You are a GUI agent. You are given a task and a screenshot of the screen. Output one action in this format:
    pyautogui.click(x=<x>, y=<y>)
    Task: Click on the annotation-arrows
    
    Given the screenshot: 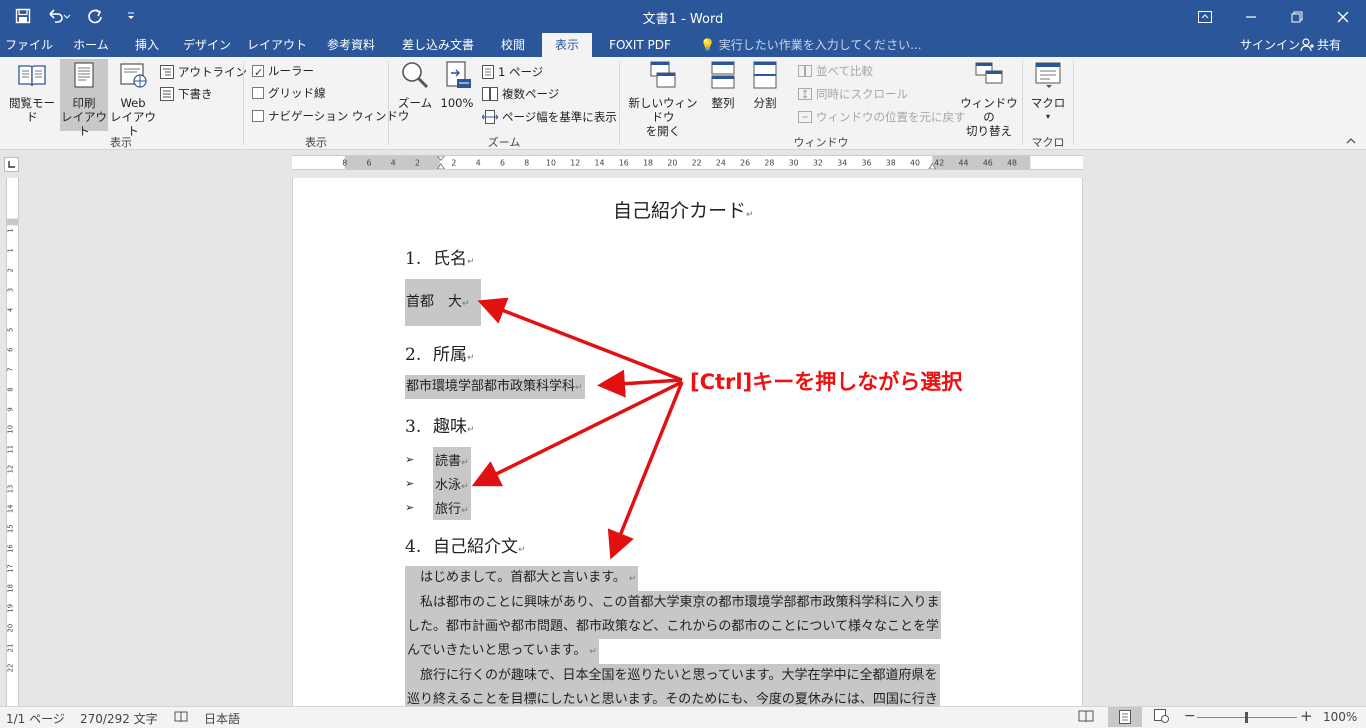 What is the action you would take?
    pyautogui.click(x=577, y=428)
    